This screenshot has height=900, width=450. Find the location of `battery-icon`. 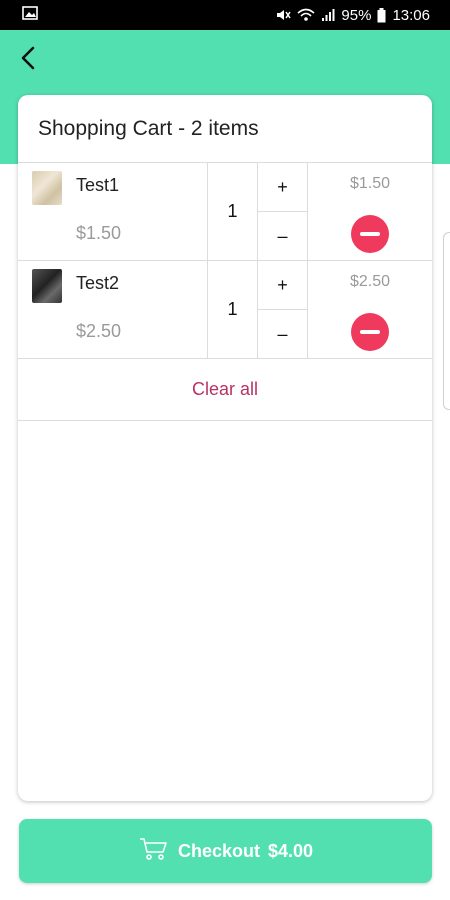

battery-icon is located at coordinates (381, 15).